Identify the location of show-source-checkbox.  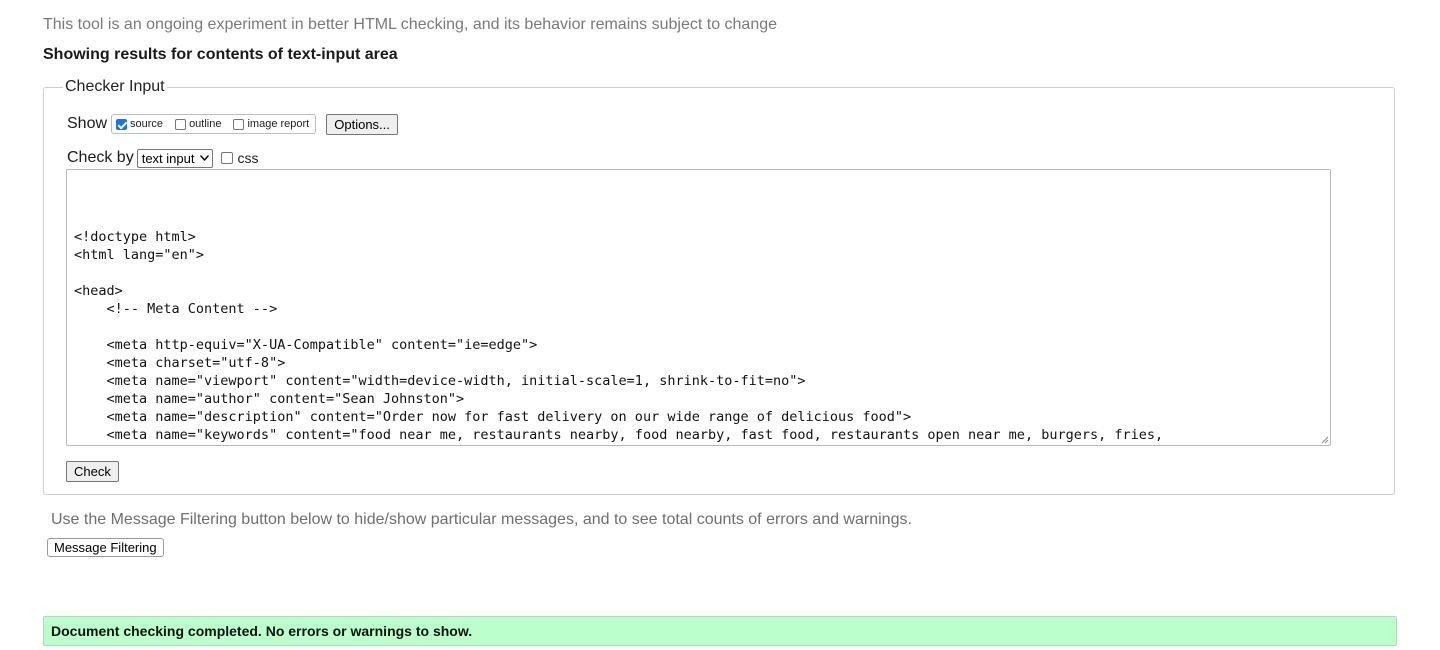
(122, 124).